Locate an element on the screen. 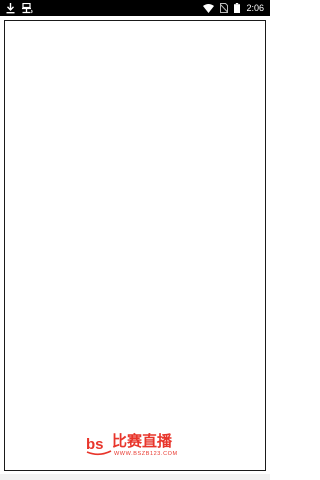 Image resolution: width=320 pixels, height=480 pixels. no-sim-icon is located at coordinates (224, 8).